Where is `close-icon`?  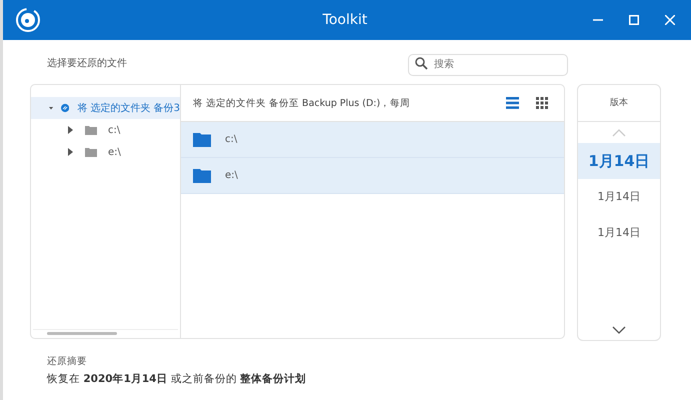 close-icon is located at coordinates (670, 20).